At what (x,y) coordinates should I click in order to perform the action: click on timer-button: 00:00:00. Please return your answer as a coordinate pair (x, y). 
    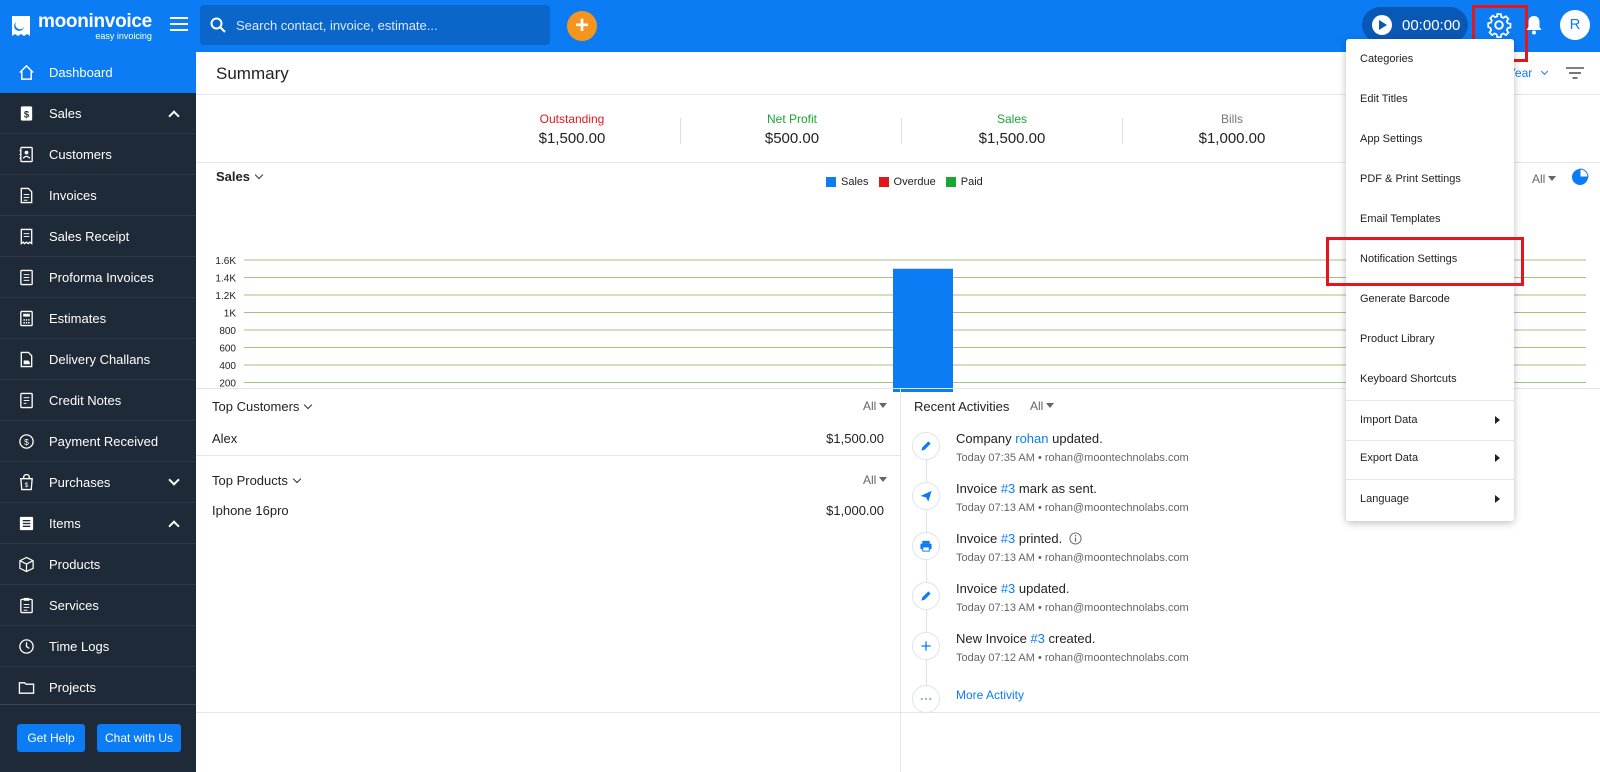
    Looking at the image, I should click on (1415, 25).